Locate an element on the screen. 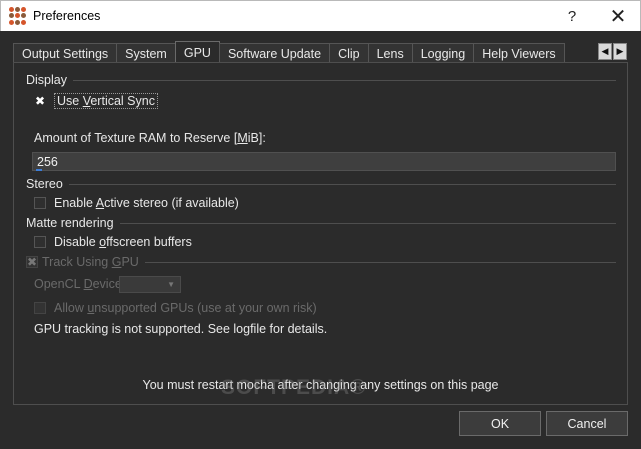  app-icon is located at coordinates (18, 16).